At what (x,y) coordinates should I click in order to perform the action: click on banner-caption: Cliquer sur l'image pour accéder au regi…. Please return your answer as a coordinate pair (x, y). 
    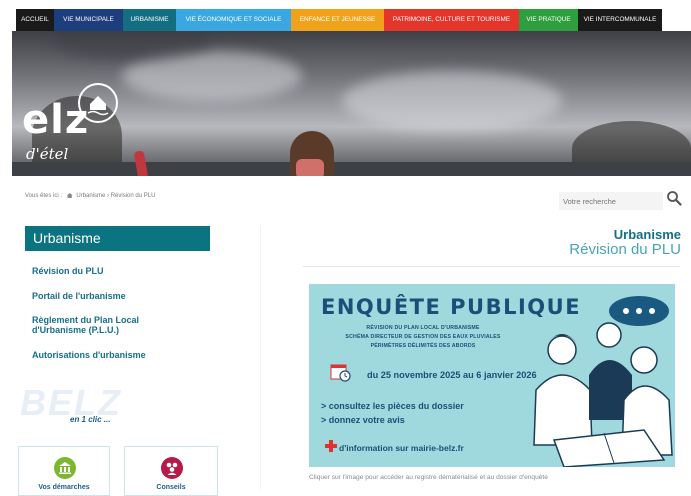
    Looking at the image, I should click on (428, 477).